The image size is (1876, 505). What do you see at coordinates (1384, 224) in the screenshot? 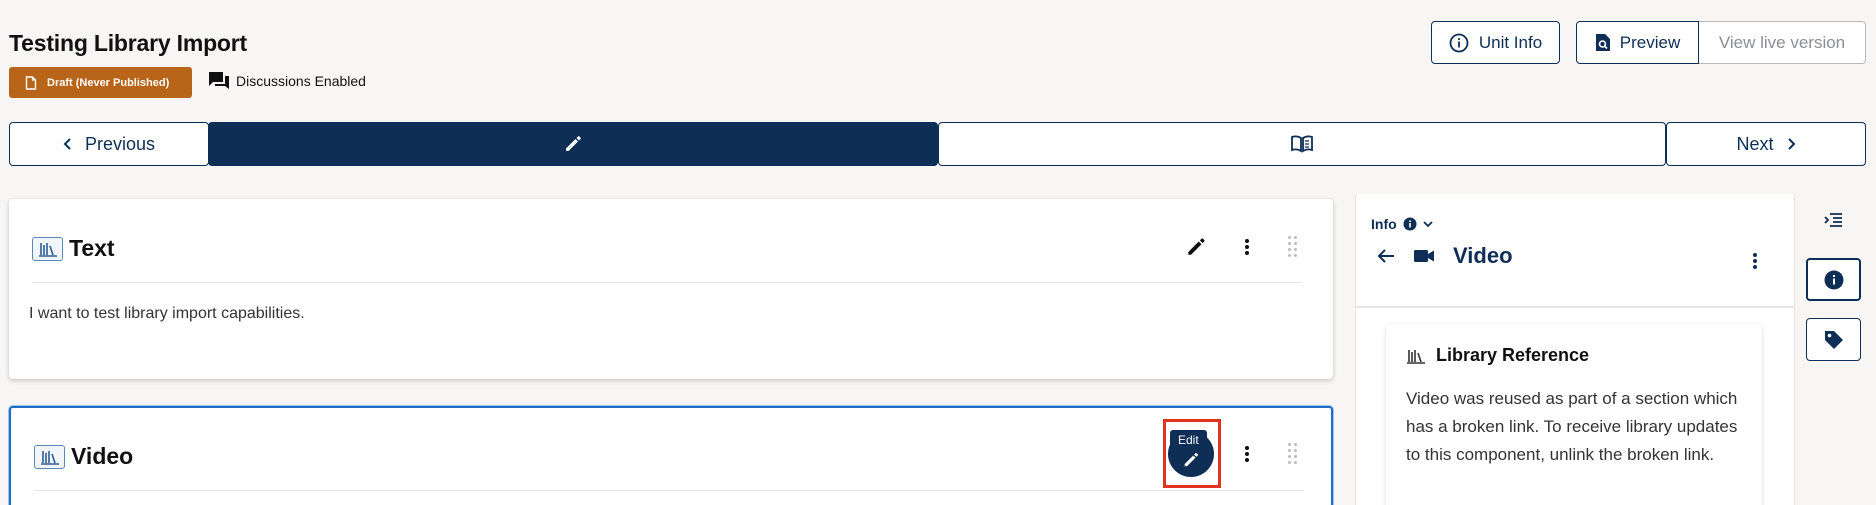
I see `info-label: Info` at bounding box center [1384, 224].